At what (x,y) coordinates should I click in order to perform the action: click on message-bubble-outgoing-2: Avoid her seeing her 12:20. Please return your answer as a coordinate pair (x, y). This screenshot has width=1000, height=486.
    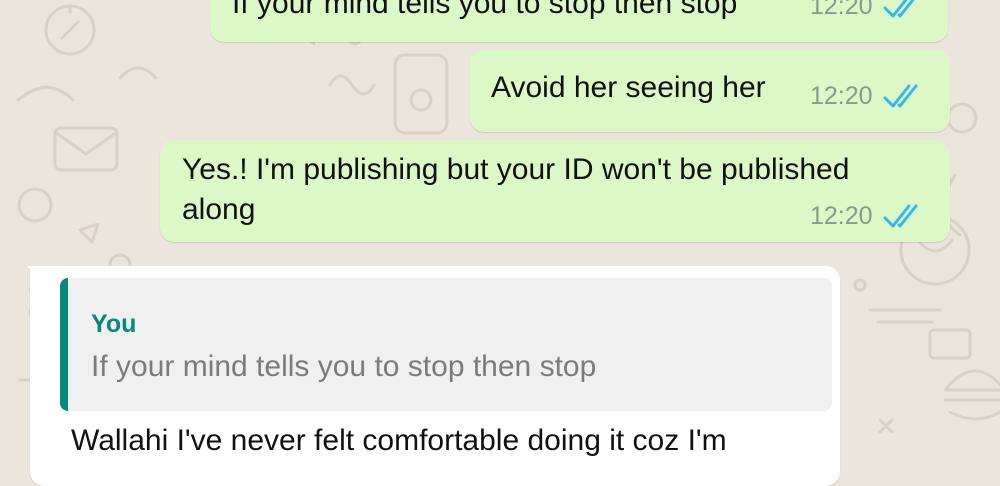
    Looking at the image, I should click on (710, 91).